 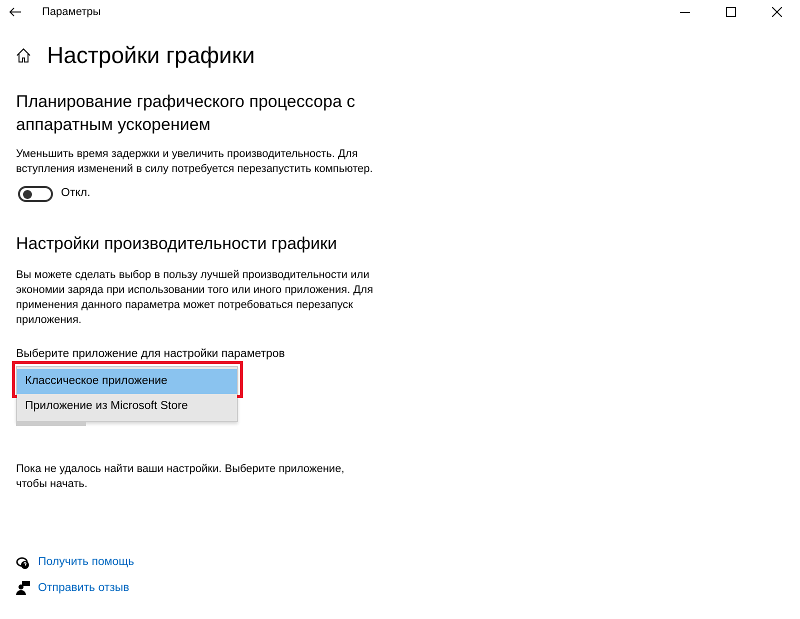 I want to click on window-title: Параметры, so click(x=71, y=12).